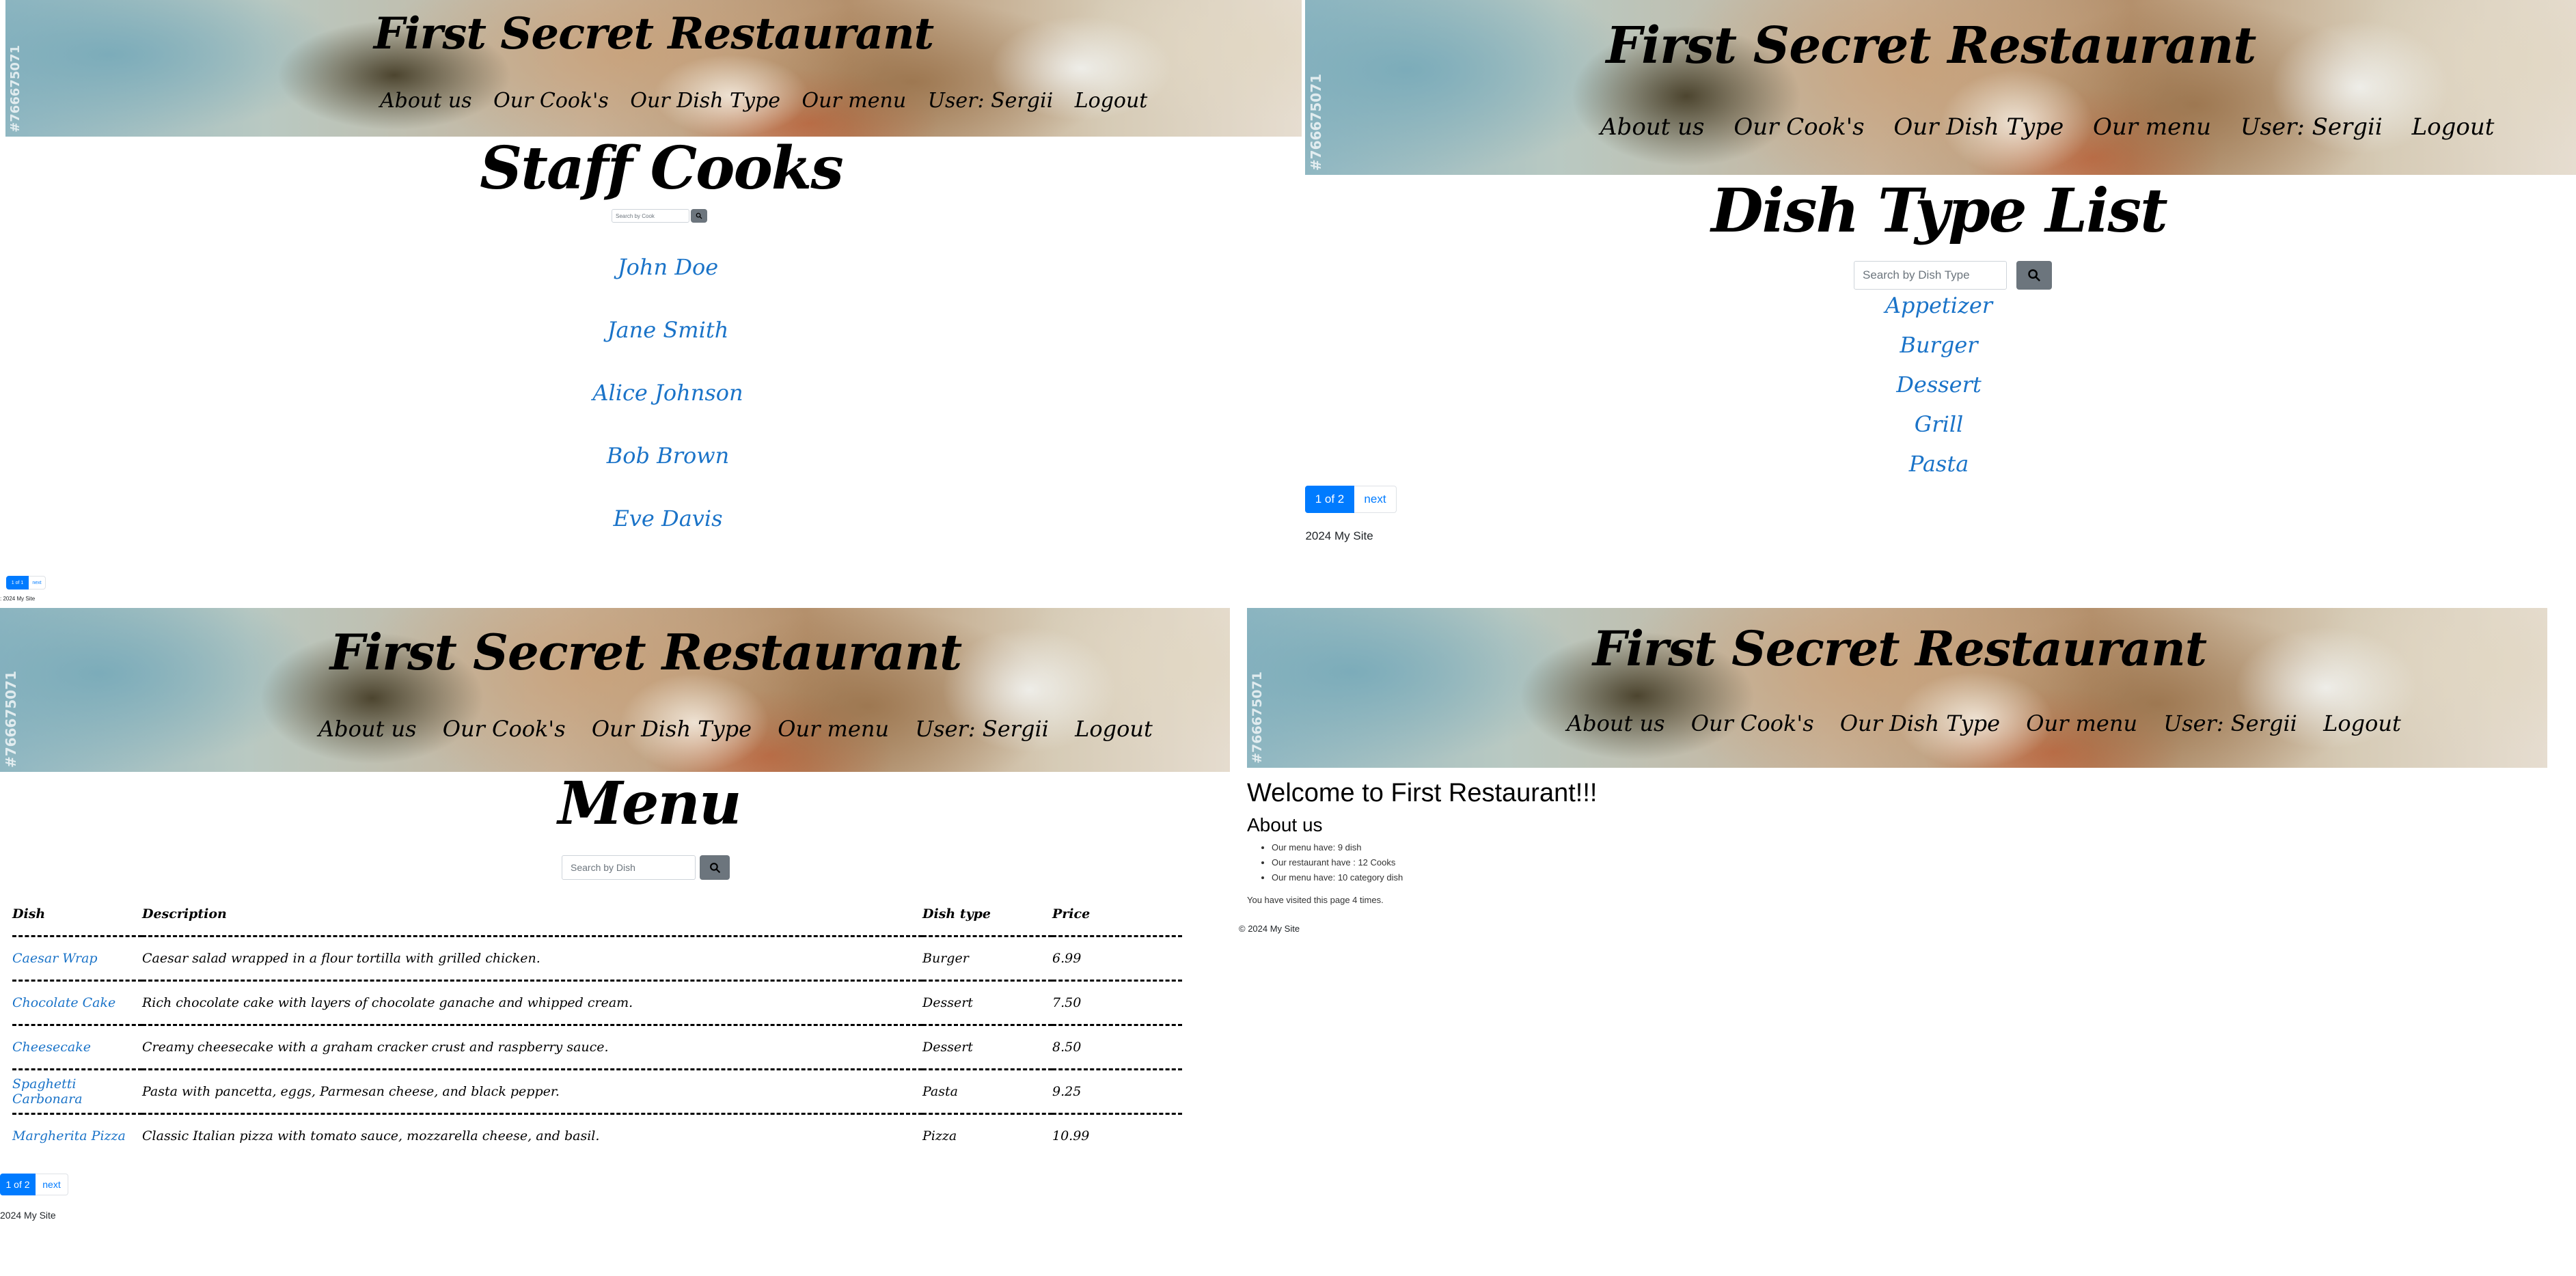  I want to click on pagination: 1 of 2 next, so click(34, 1185).